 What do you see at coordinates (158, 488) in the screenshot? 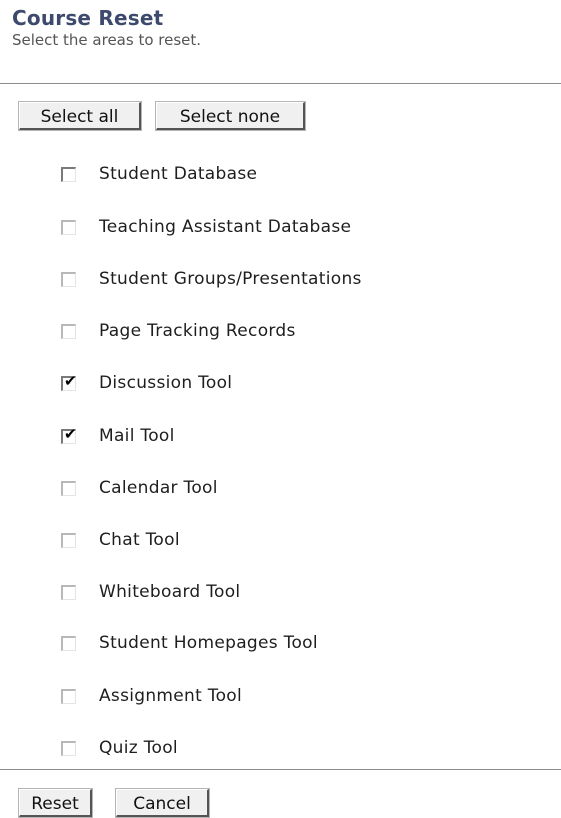
I see `option-label: Calendar Tool` at bounding box center [158, 488].